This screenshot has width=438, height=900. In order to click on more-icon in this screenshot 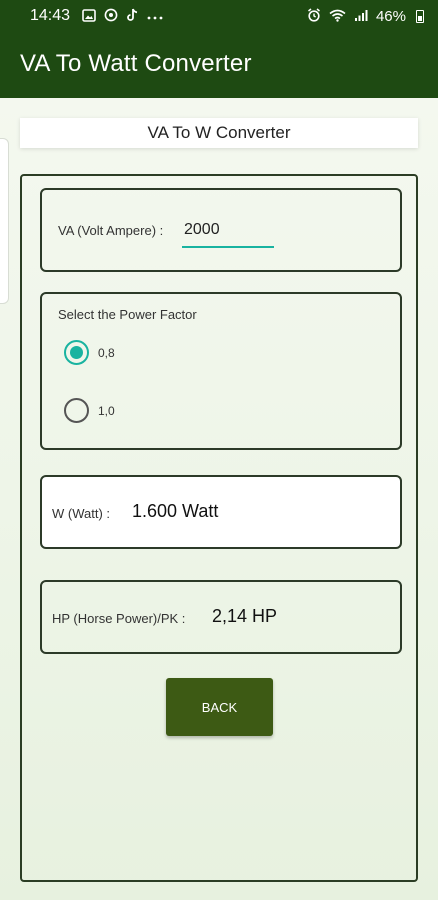, I will do `click(155, 16)`.